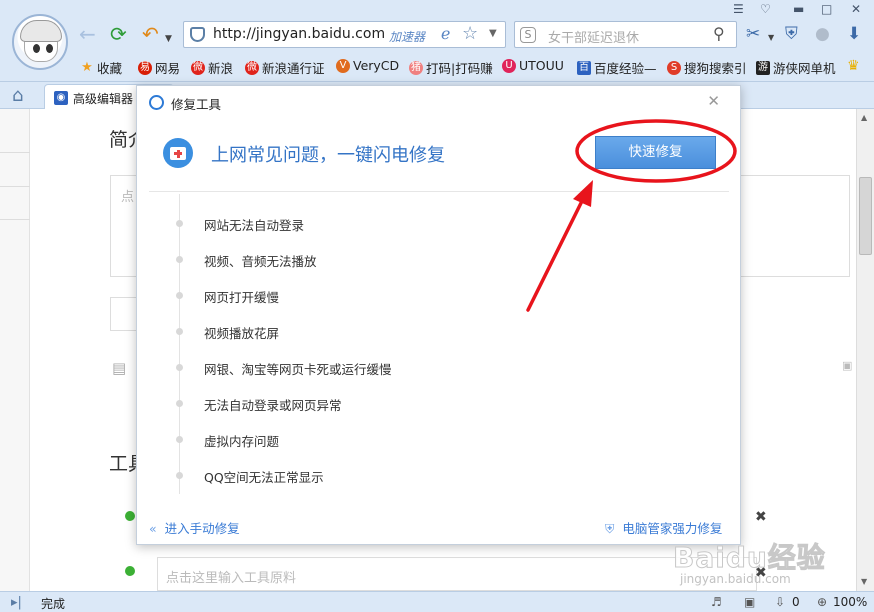 The height and width of the screenshot is (612, 874). Describe the element at coordinates (791, 34) in the screenshot. I see `guard-shield-icon: ⛨` at that location.